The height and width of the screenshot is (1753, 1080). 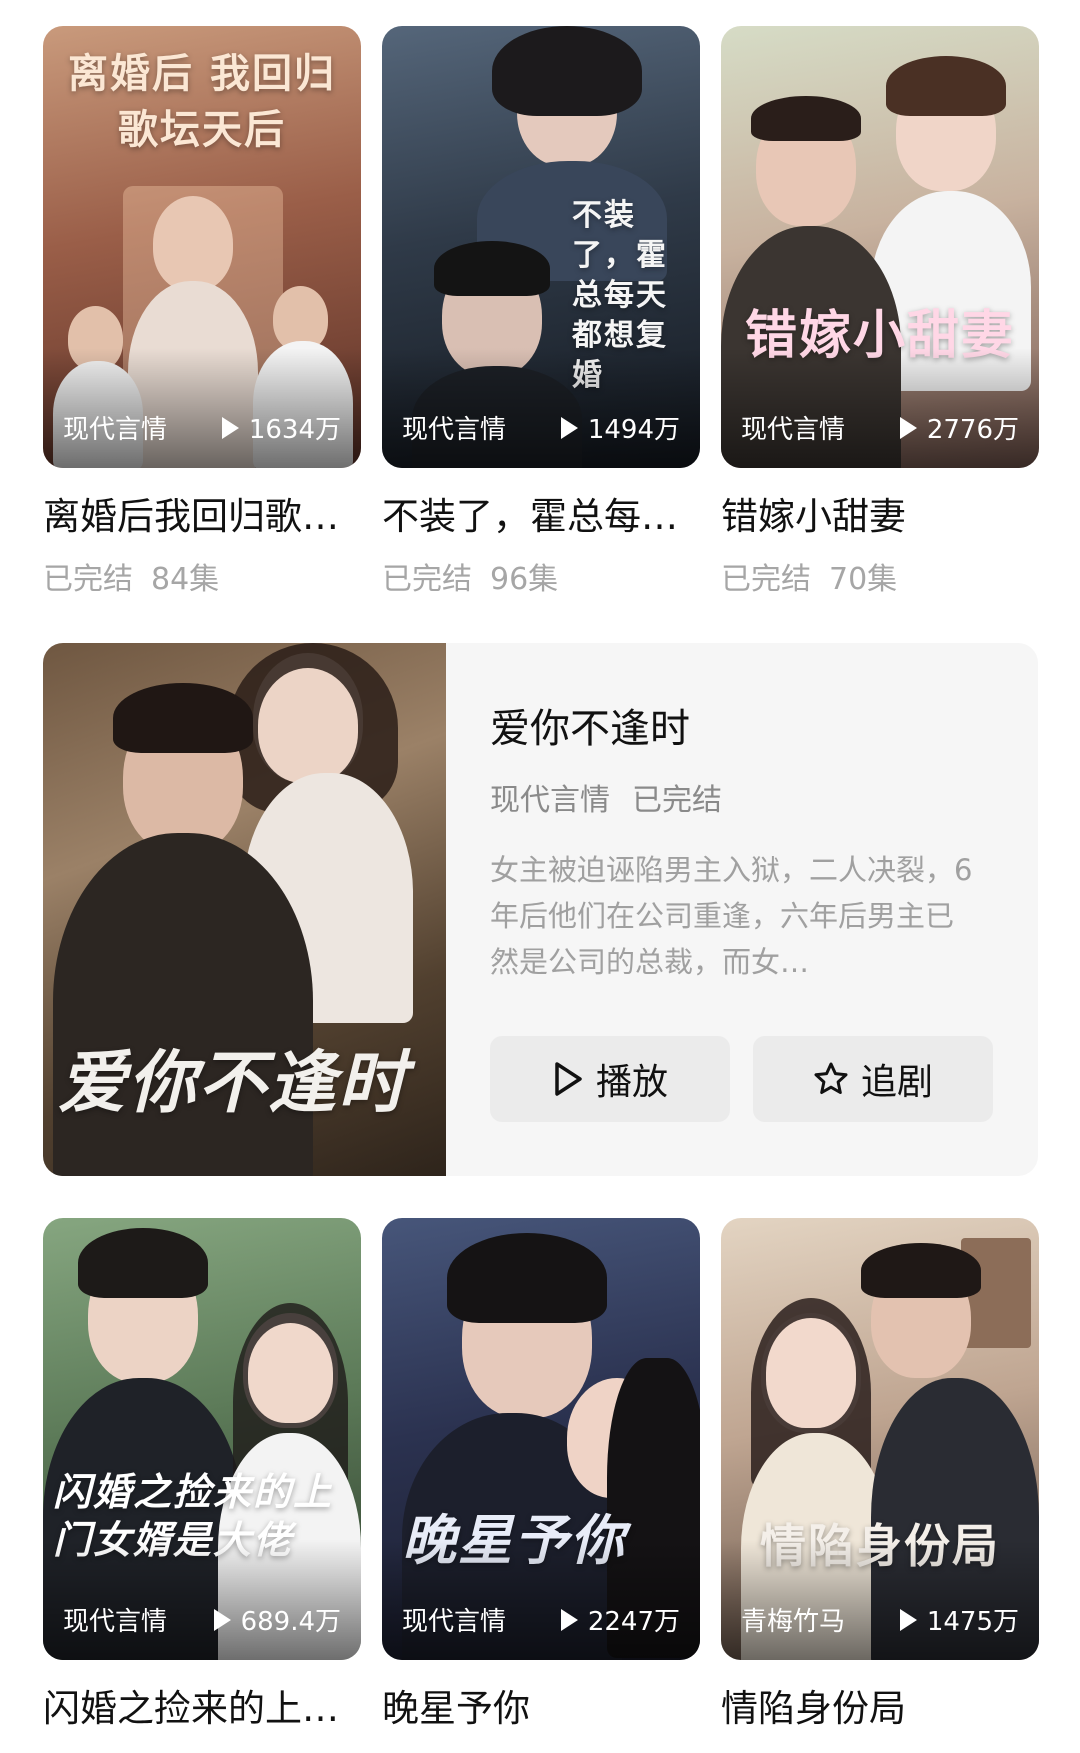 What do you see at coordinates (277, 1619) in the screenshot?
I see `view-count: 689.4万` at bounding box center [277, 1619].